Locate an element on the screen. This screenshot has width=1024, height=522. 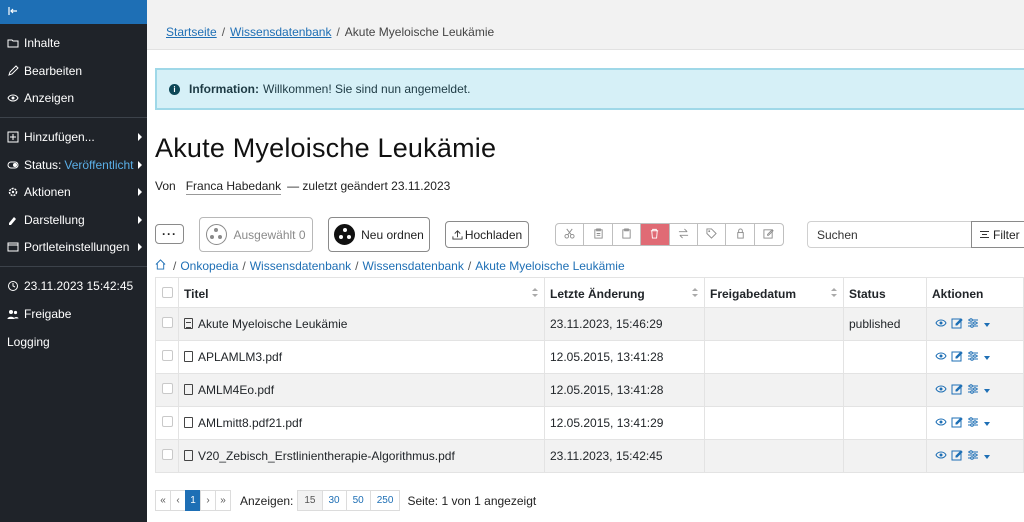
row-title: Akute Myeloische Leukämie is located at coordinates (272, 324).